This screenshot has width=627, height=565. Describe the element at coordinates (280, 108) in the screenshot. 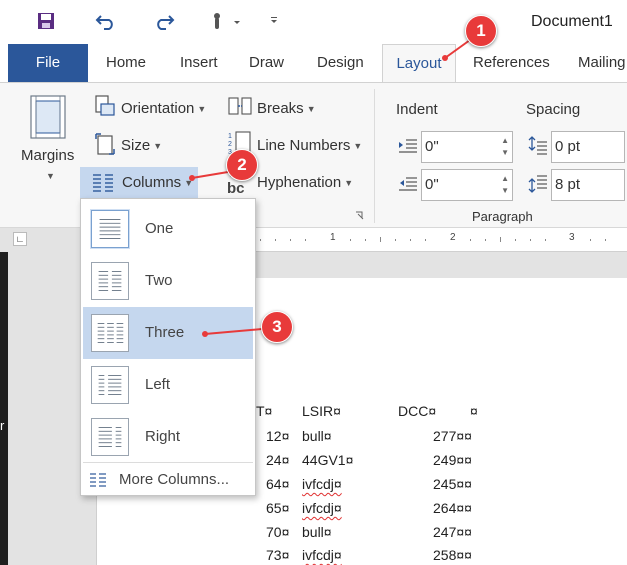

I see `breaks-label: Breaks` at that location.